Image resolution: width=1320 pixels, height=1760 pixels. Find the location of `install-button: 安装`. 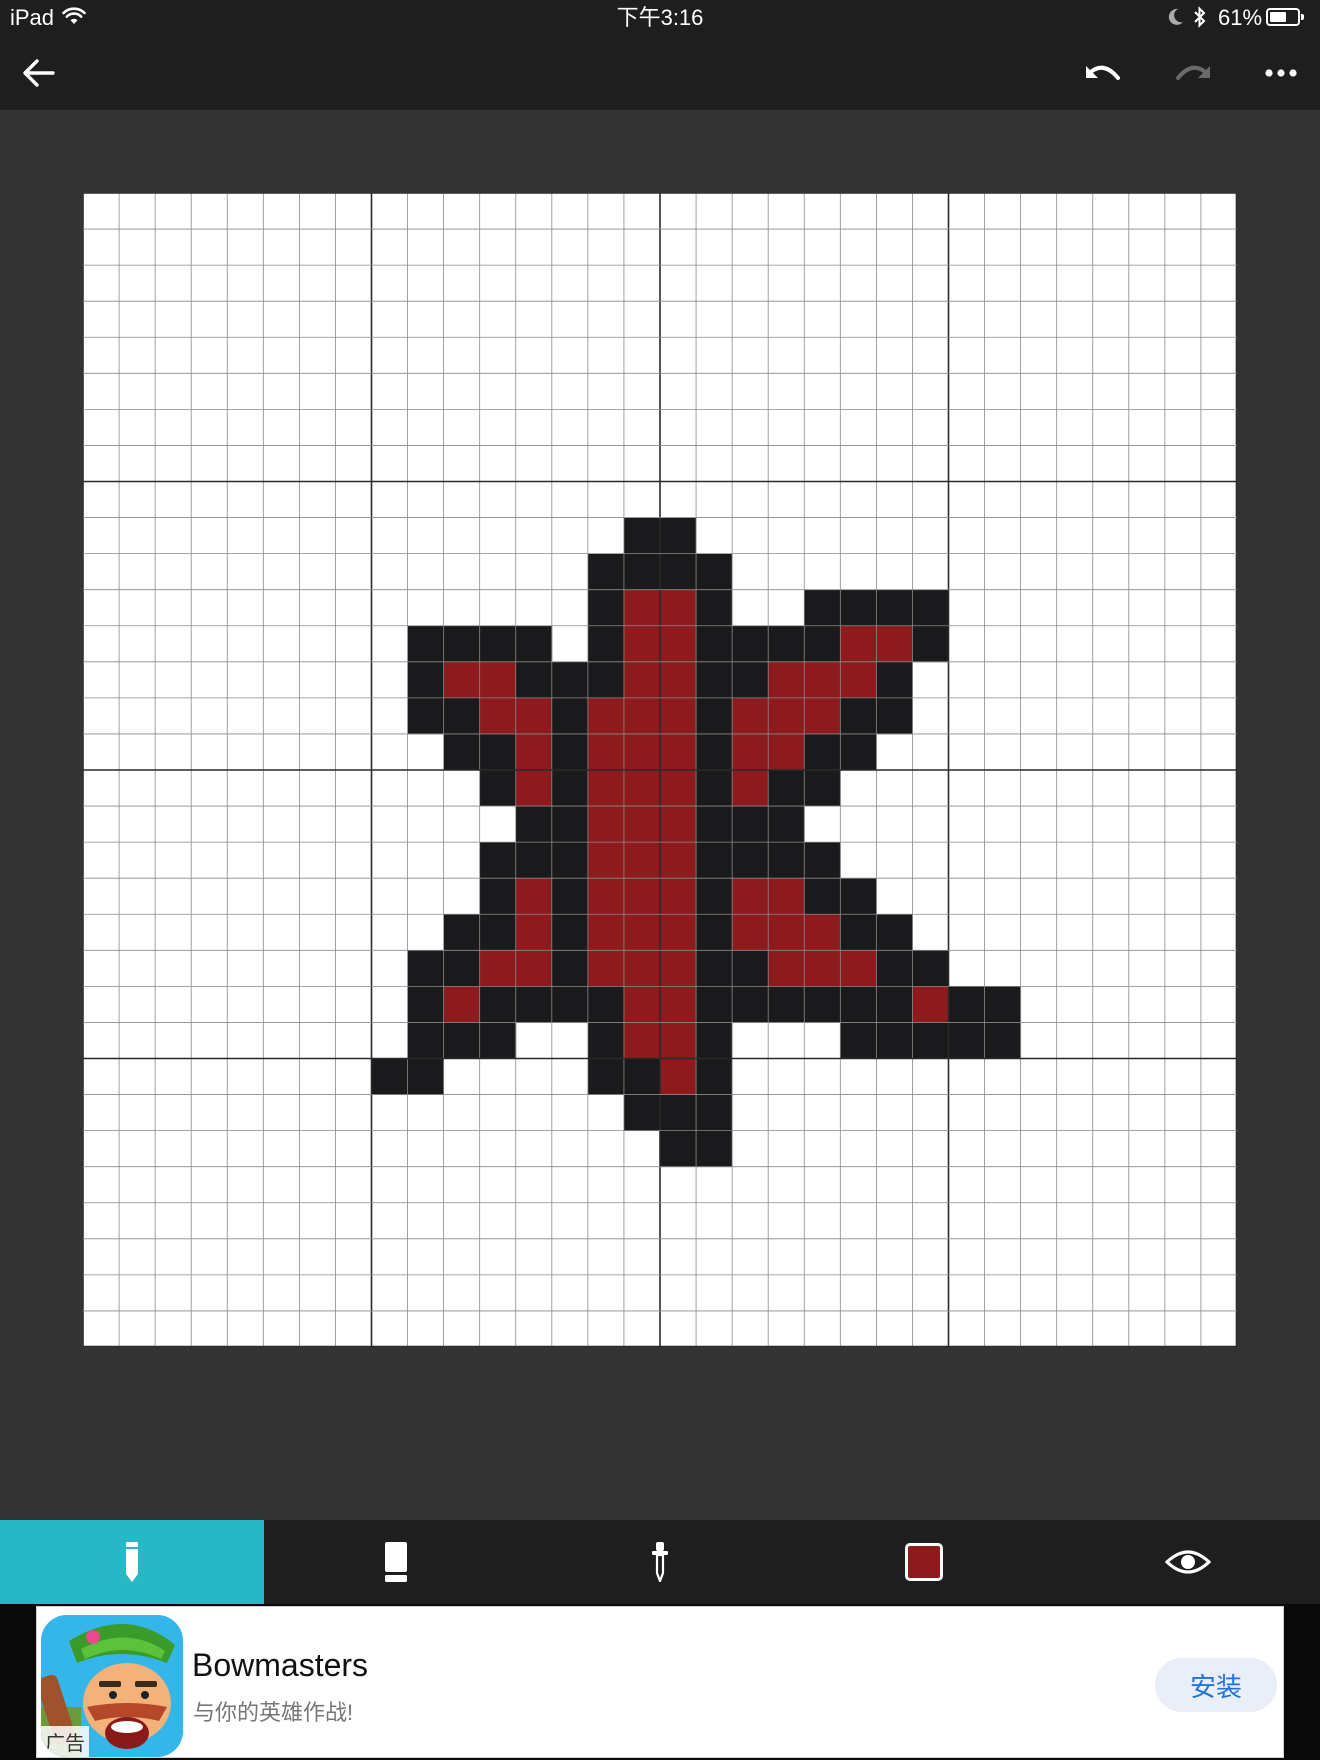

install-button: 安装 is located at coordinates (1216, 1685).